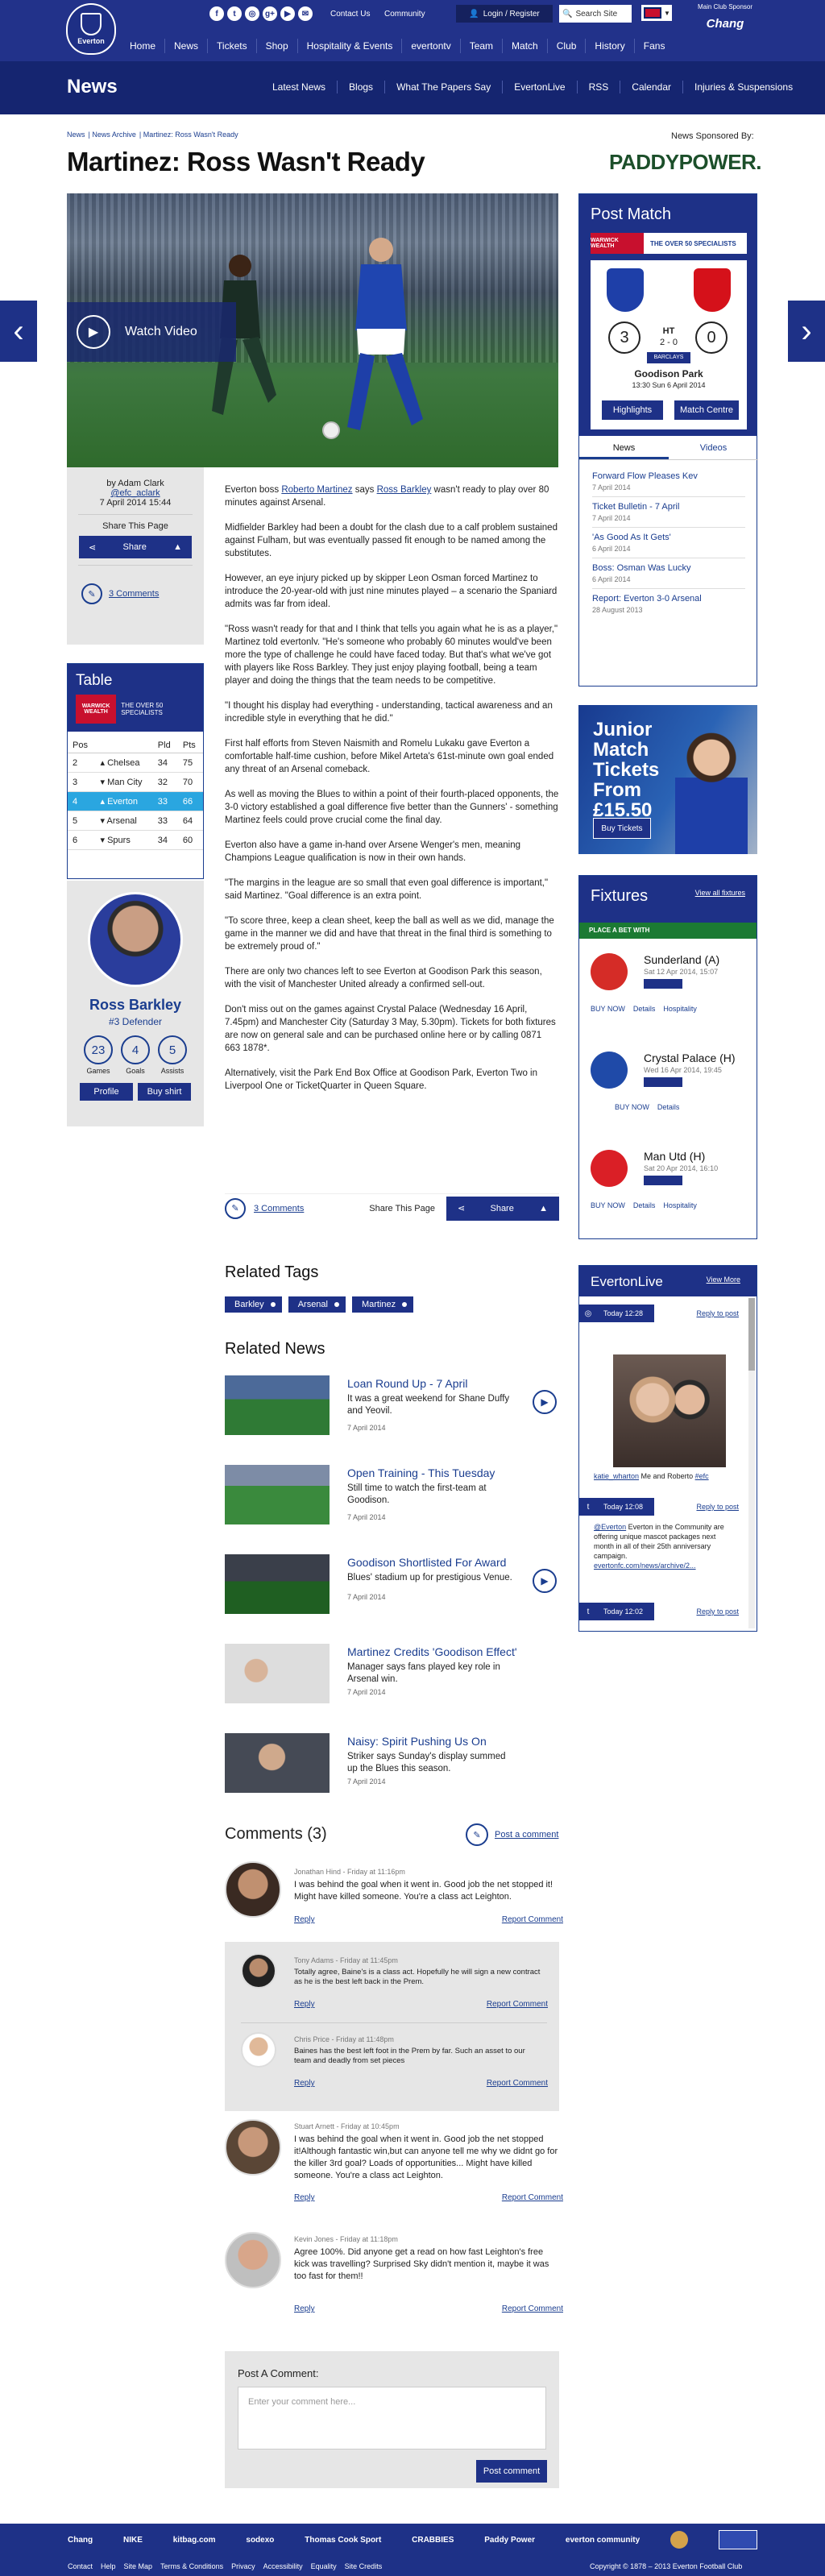  Describe the element at coordinates (252, 13) in the screenshot. I see `instagram-icon: ◎` at that location.